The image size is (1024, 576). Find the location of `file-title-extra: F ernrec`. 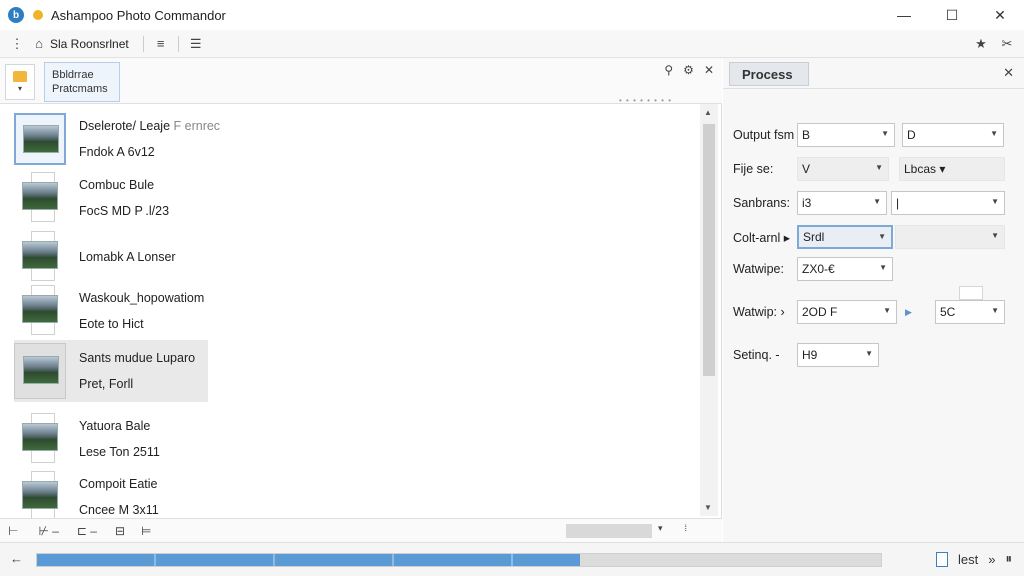

file-title-extra: F ernrec is located at coordinates (197, 126).